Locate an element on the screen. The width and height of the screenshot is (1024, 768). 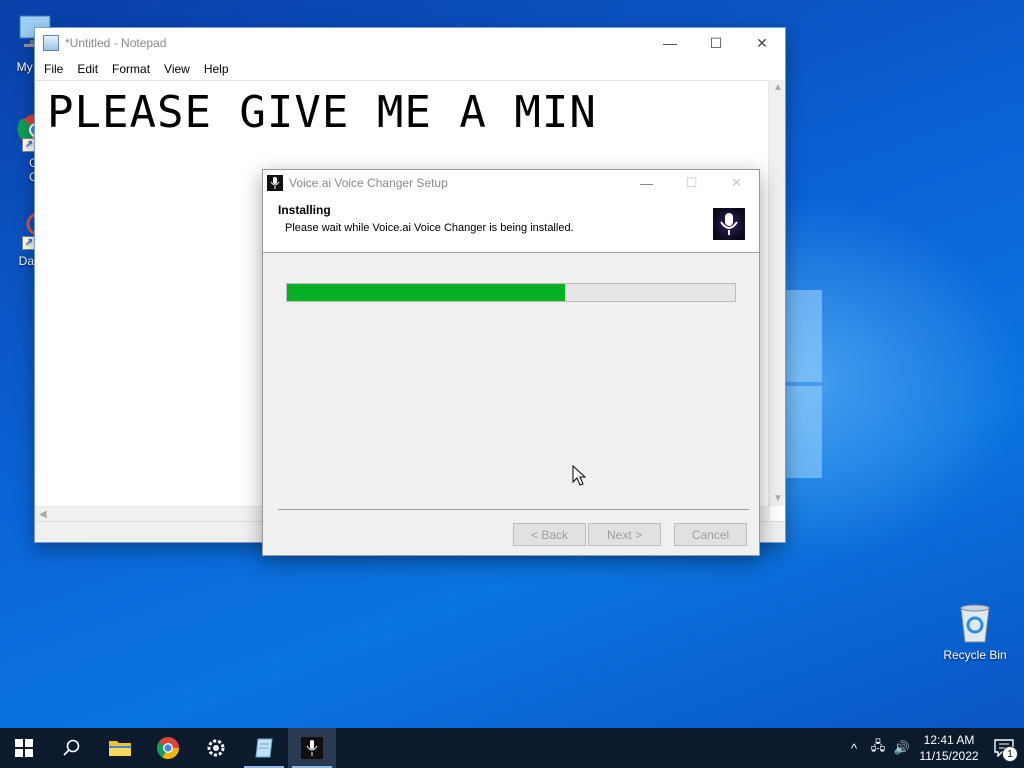
scroll-left-icon: ◀ is located at coordinates (43, 514).